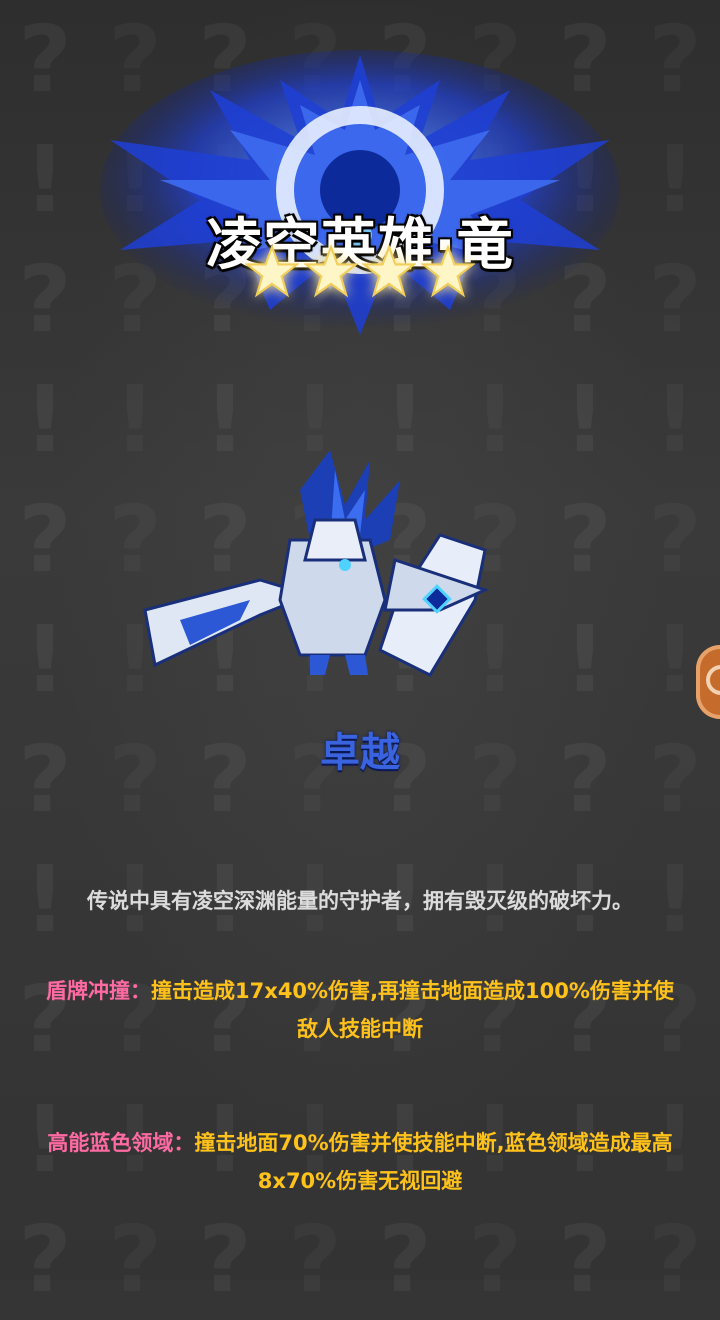 The width and height of the screenshot is (720, 1320). I want to click on skill-text: 撞击造成17x40%伤害,再撞击地面造成100%伤害并使敌人技能中断, so click(412, 1010).